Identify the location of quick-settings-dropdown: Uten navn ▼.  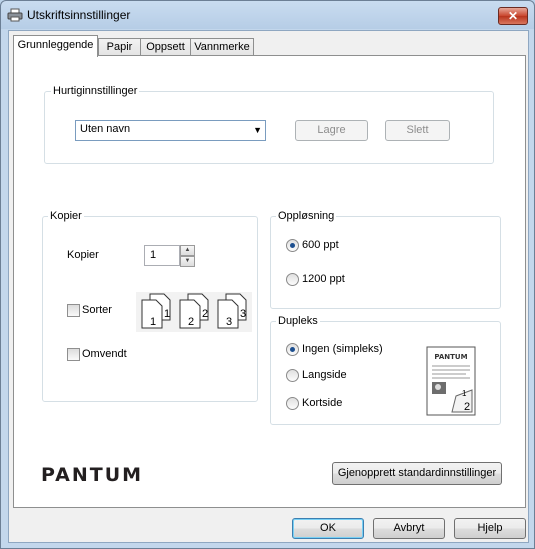
(170, 130).